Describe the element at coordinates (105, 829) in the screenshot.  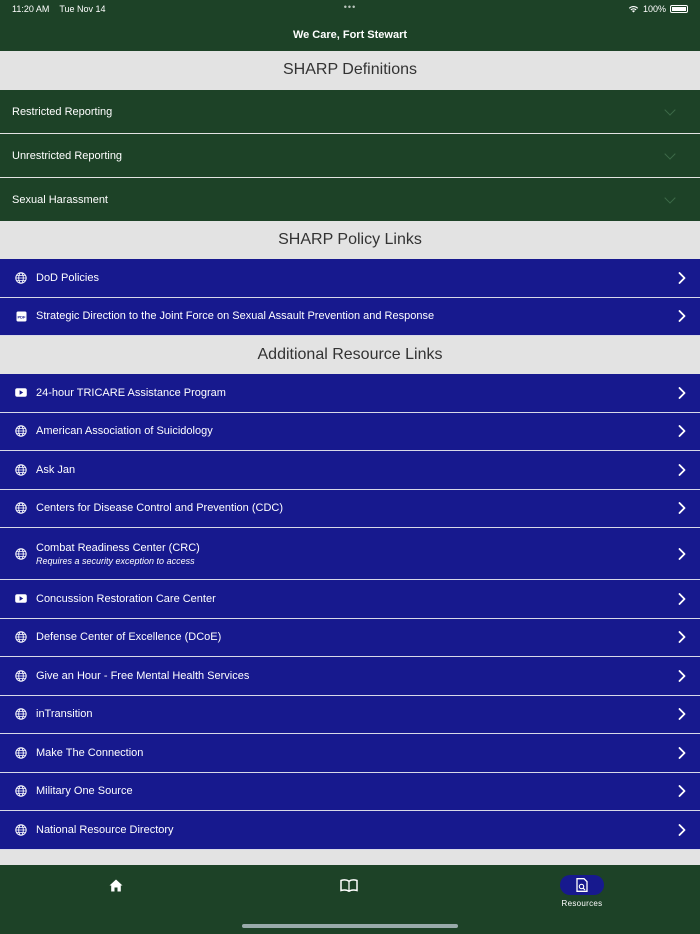
I see `link-label: National Resource Directory` at that location.